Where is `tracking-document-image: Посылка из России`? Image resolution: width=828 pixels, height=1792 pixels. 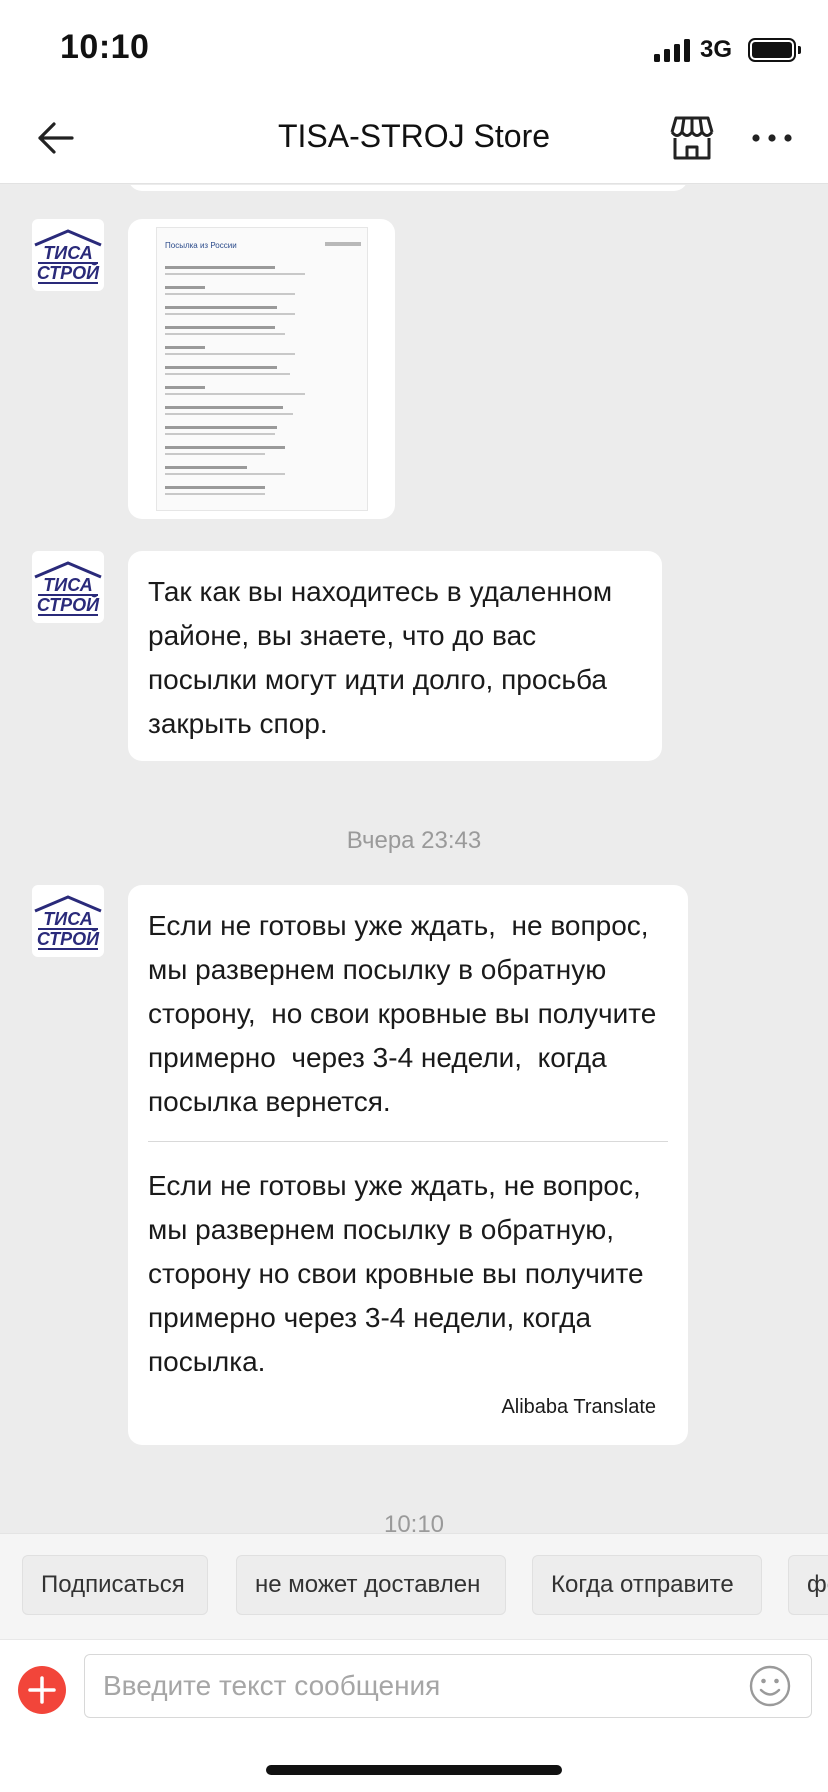 tracking-document-image: Посылка из России is located at coordinates (263, 368).